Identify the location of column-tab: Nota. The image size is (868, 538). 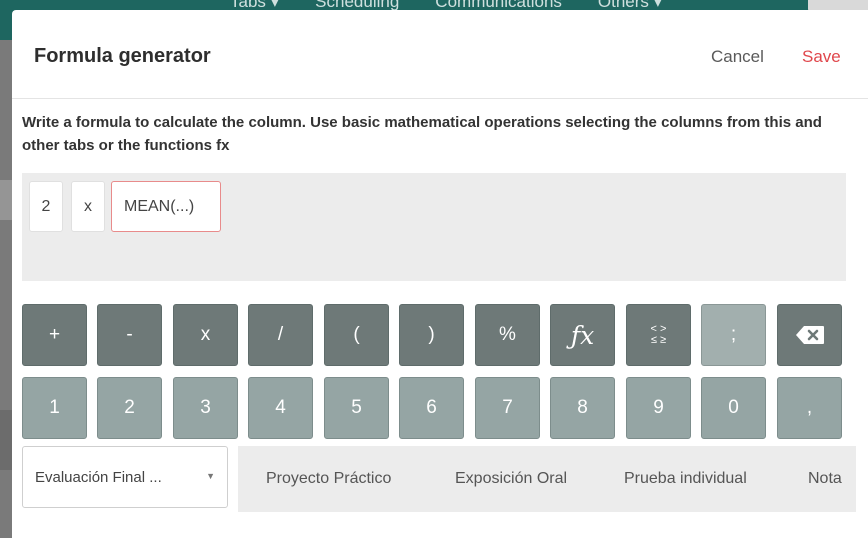
(825, 479).